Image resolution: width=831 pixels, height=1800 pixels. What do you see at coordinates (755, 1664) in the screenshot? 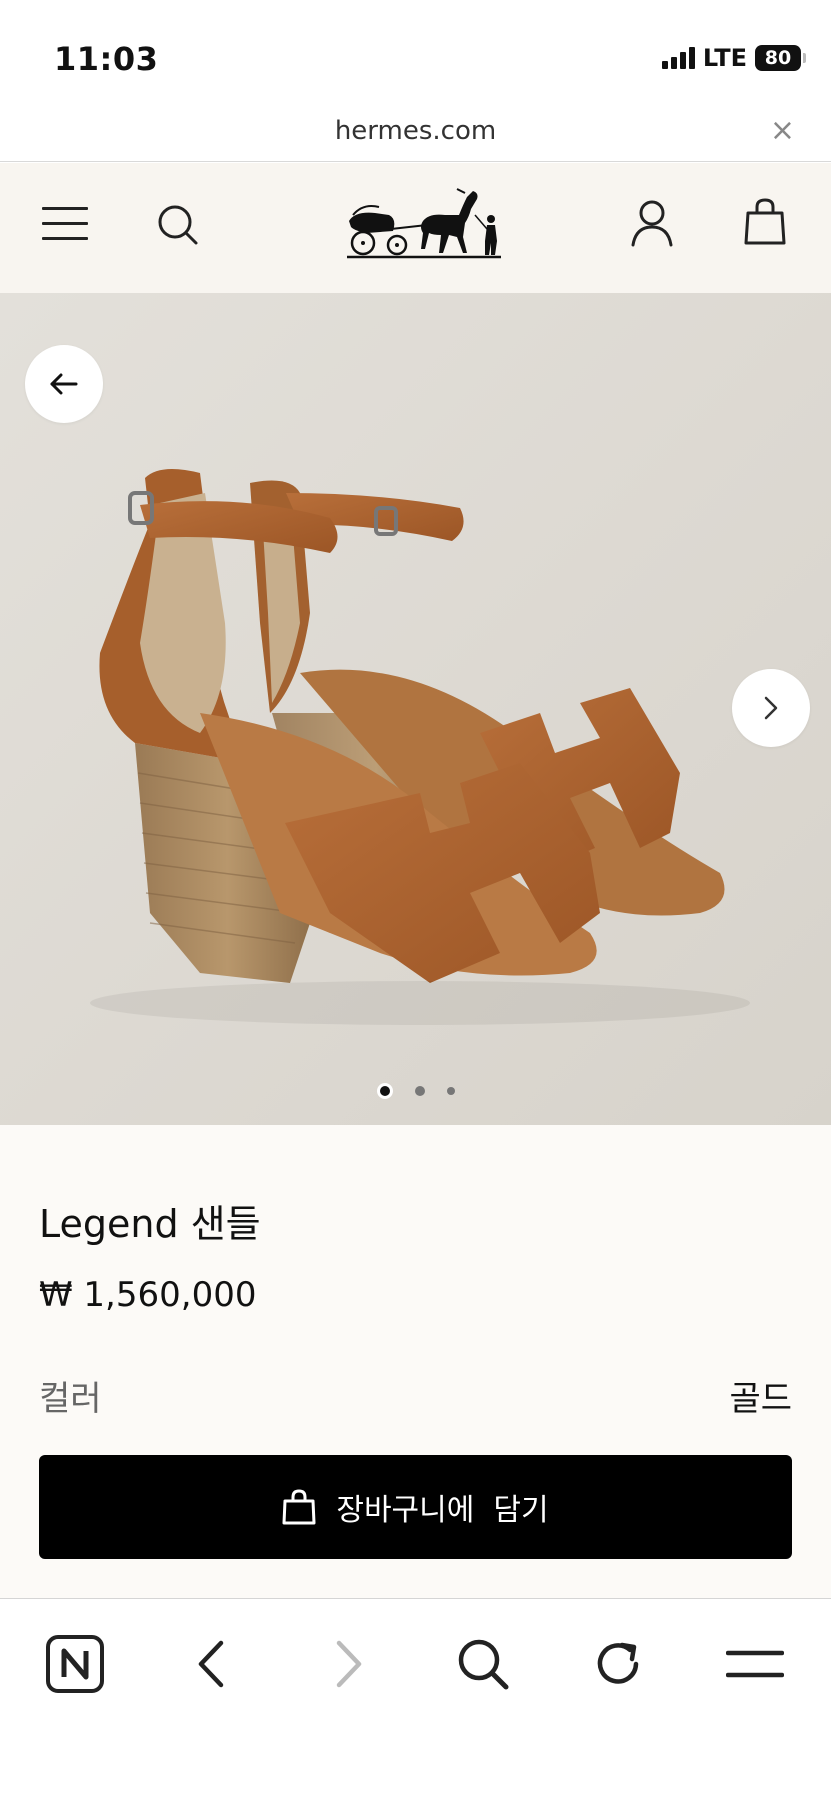
I see `menu-icon` at bounding box center [755, 1664].